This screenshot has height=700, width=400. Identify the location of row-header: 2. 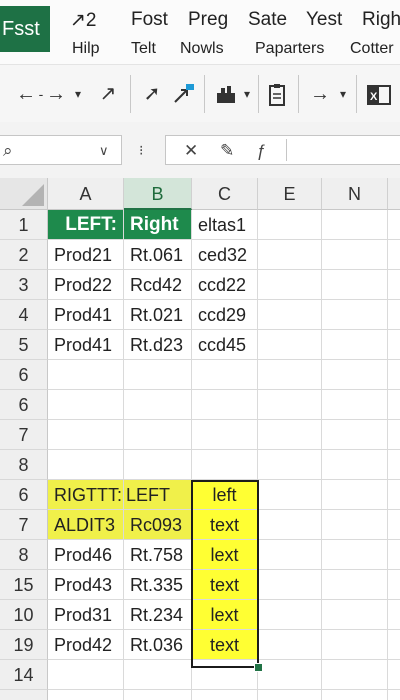
(24, 255).